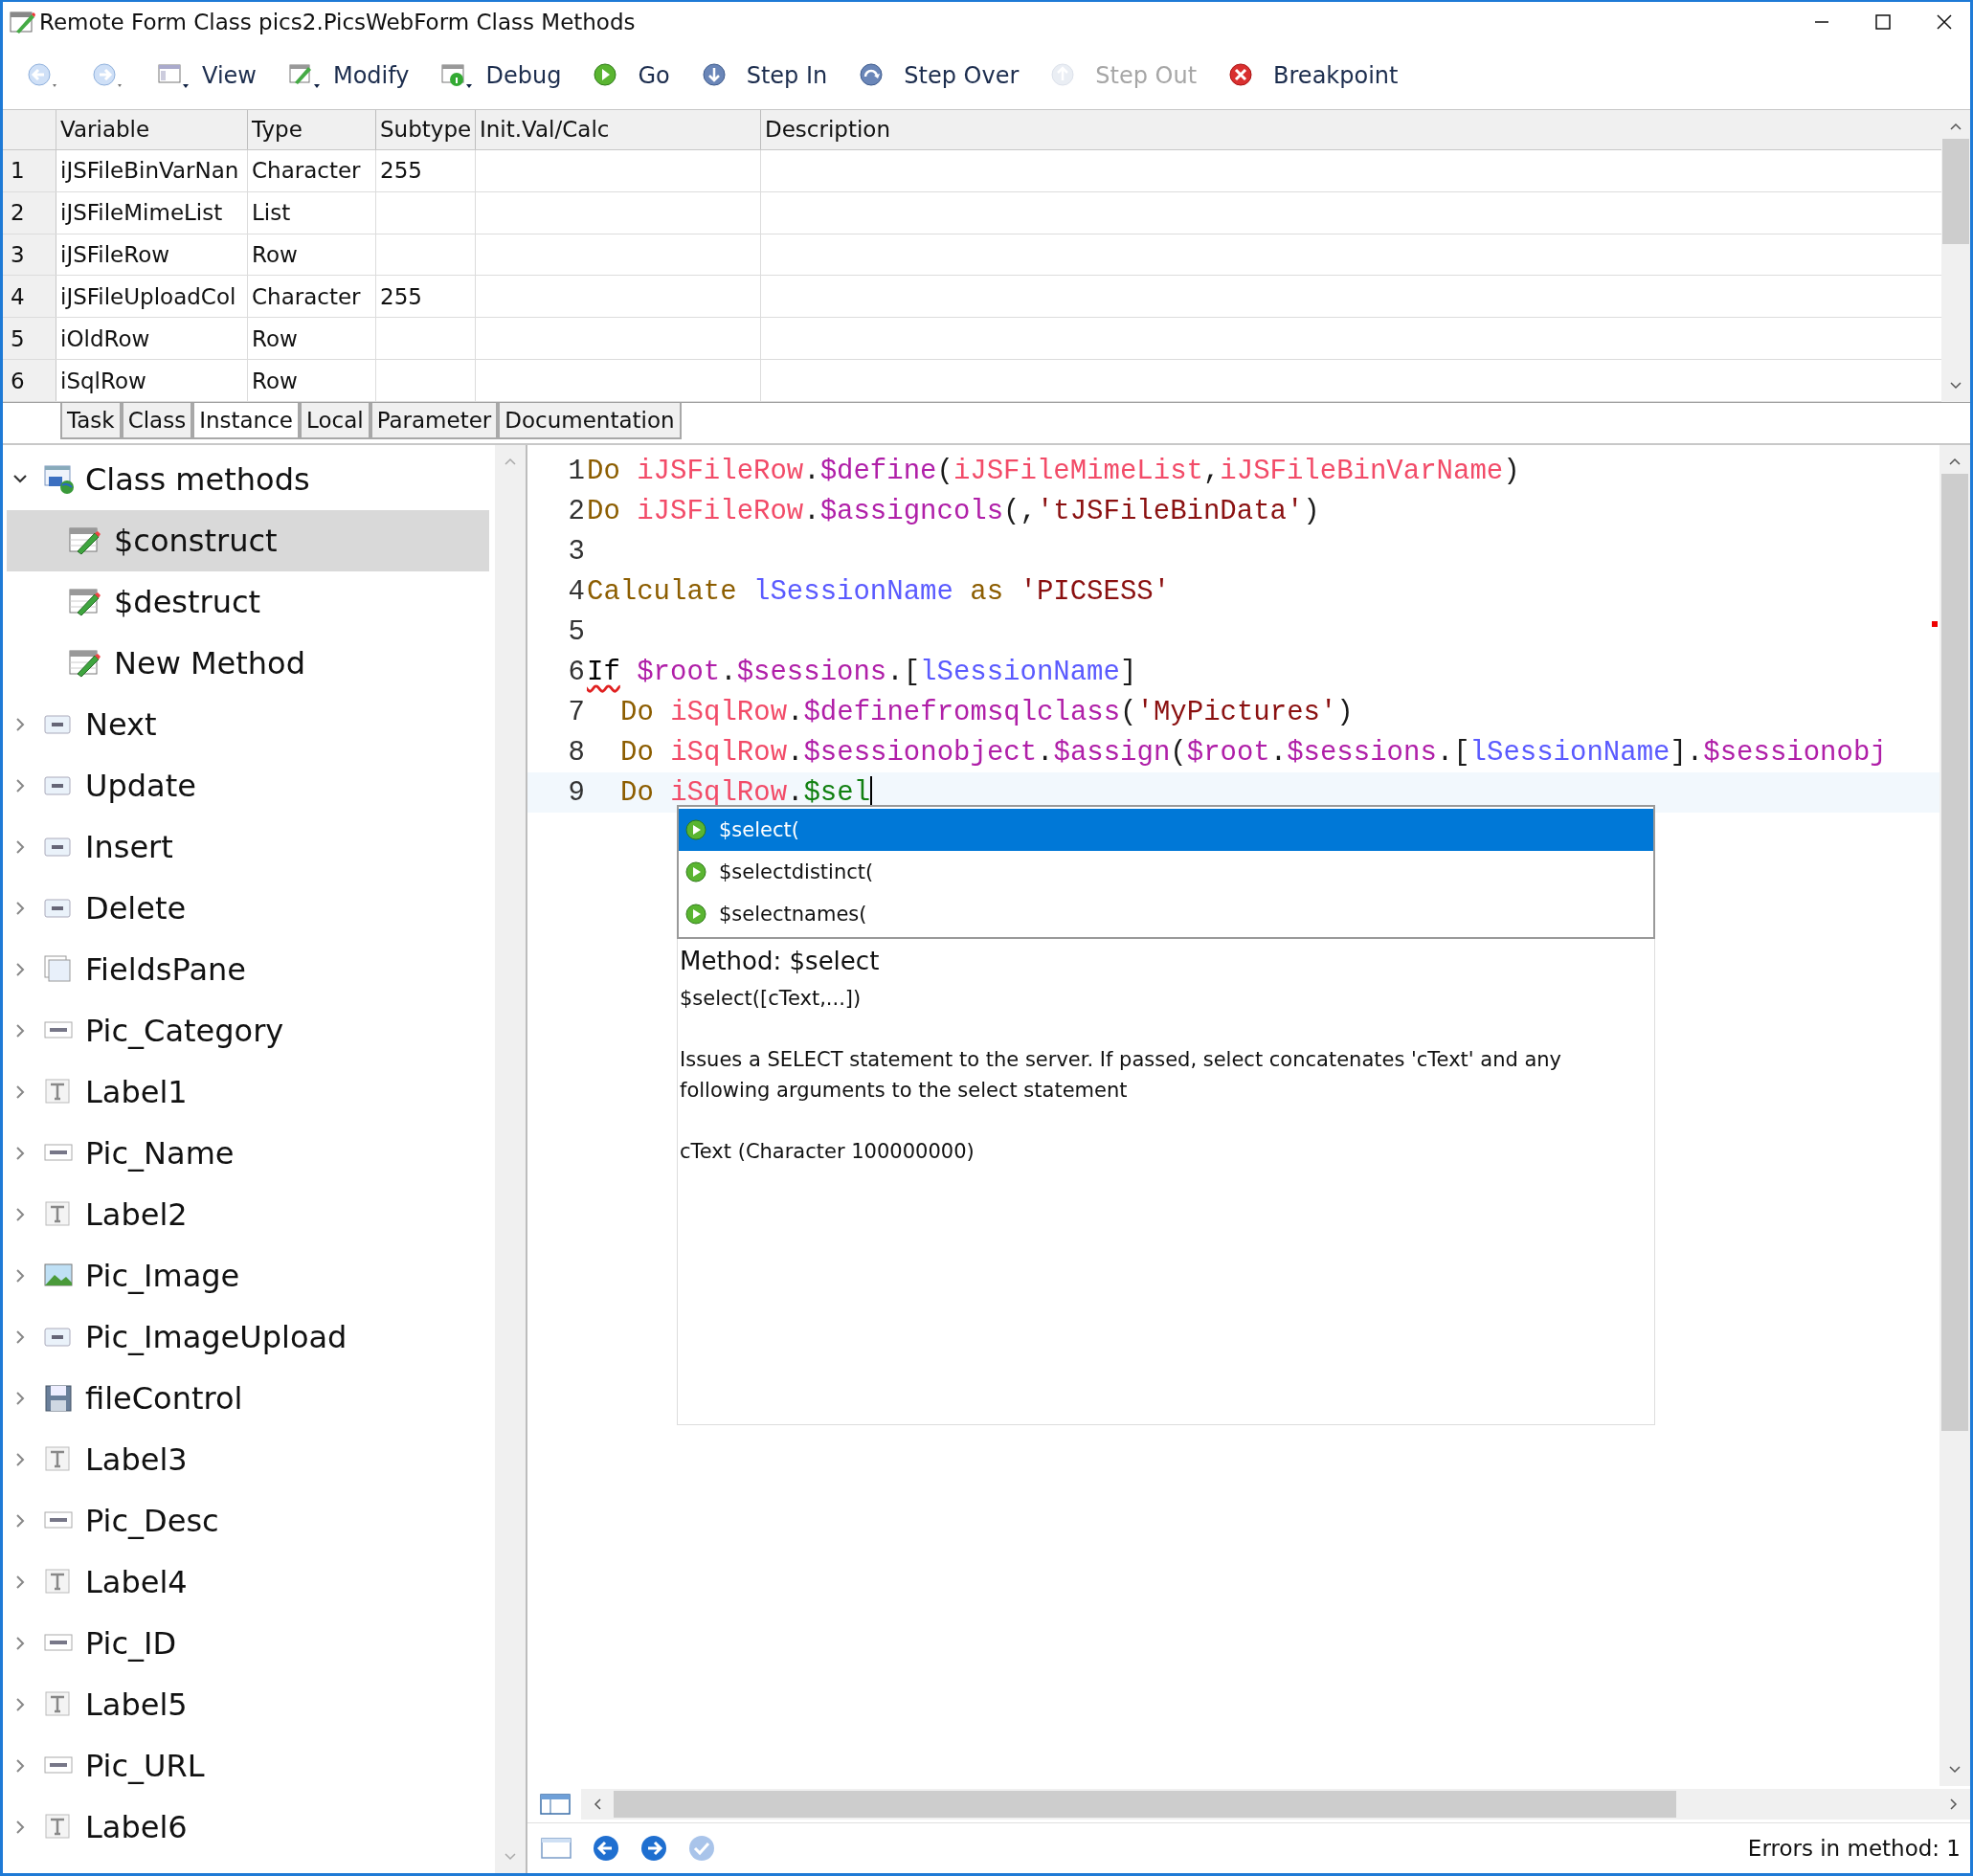 Image resolution: width=1973 pixels, height=1876 pixels. What do you see at coordinates (780, 961) in the screenshot?
I see `method-title: Method: $select` at bounding box center [780, 961].